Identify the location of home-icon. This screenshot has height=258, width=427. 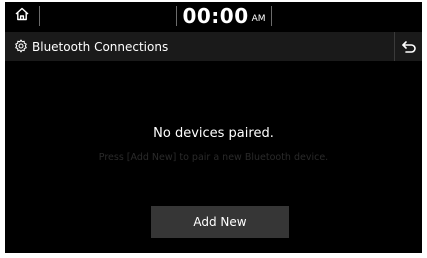
(22, 16).